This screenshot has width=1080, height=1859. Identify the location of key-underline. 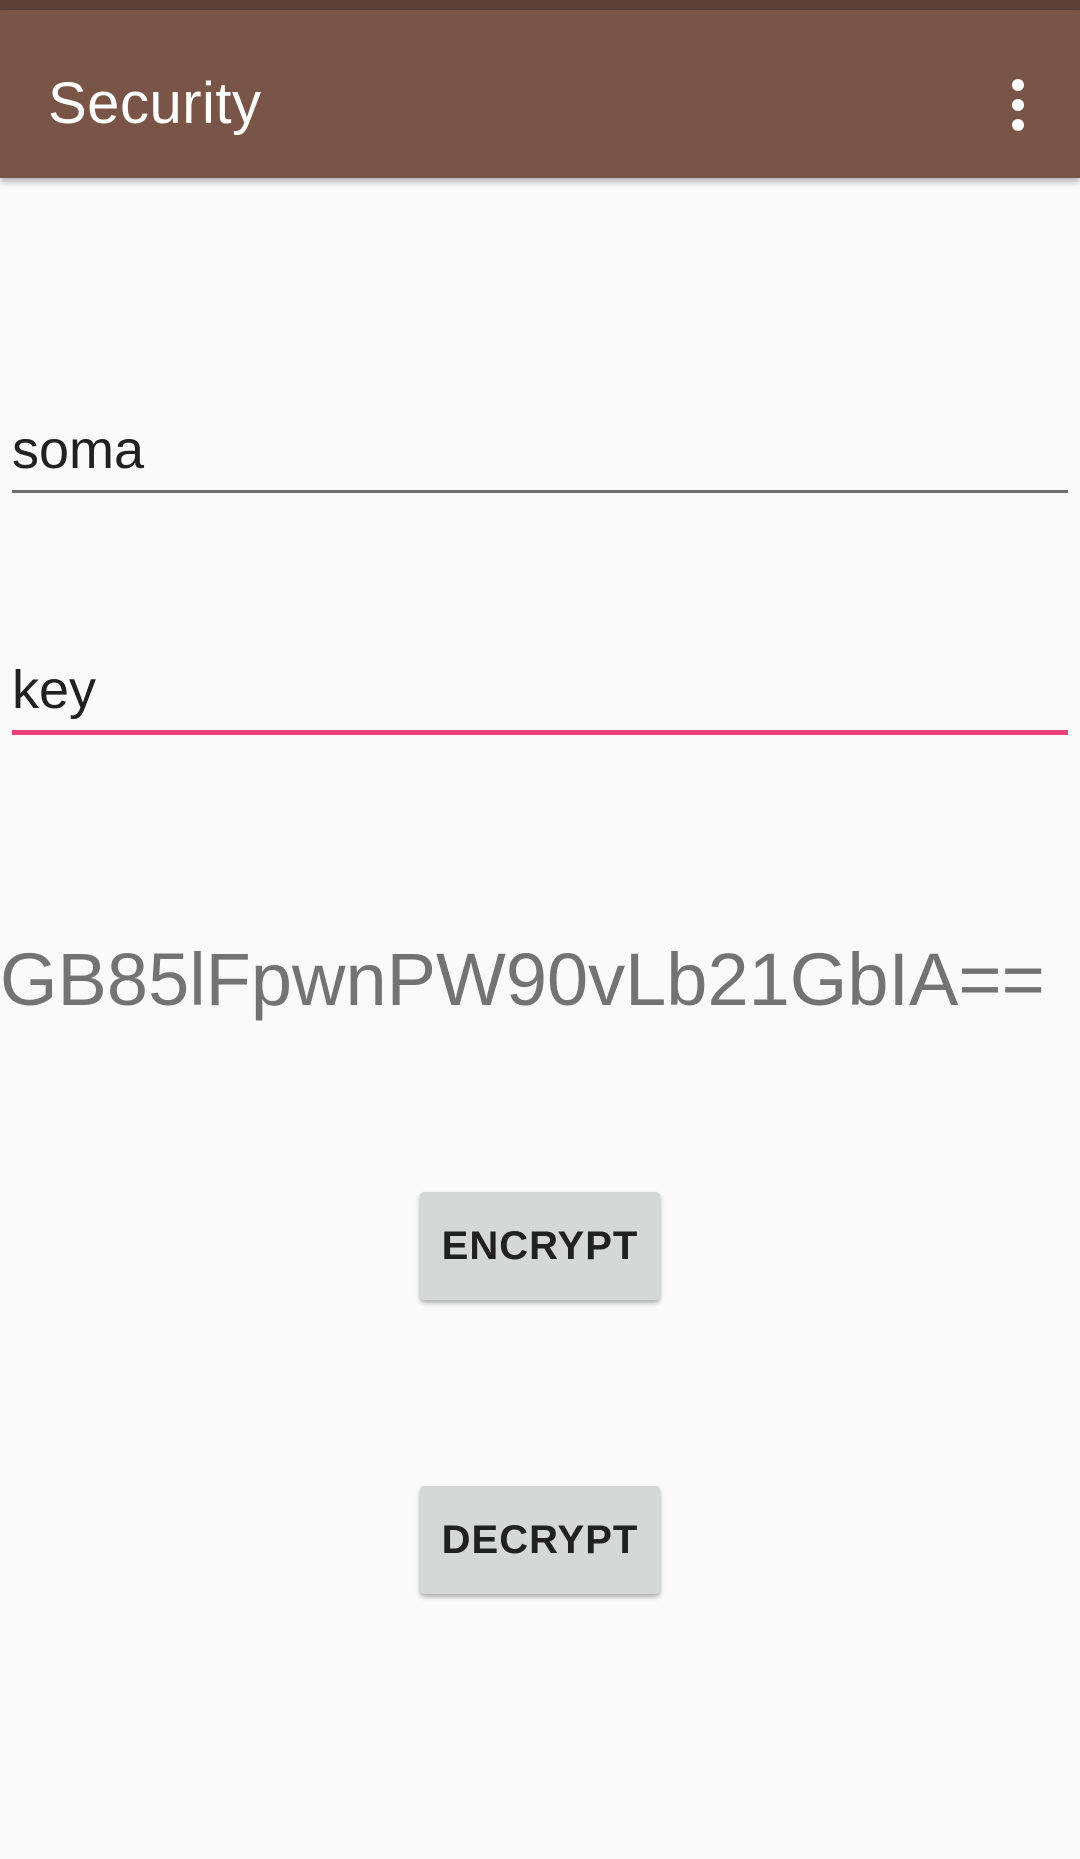
(540, 732).